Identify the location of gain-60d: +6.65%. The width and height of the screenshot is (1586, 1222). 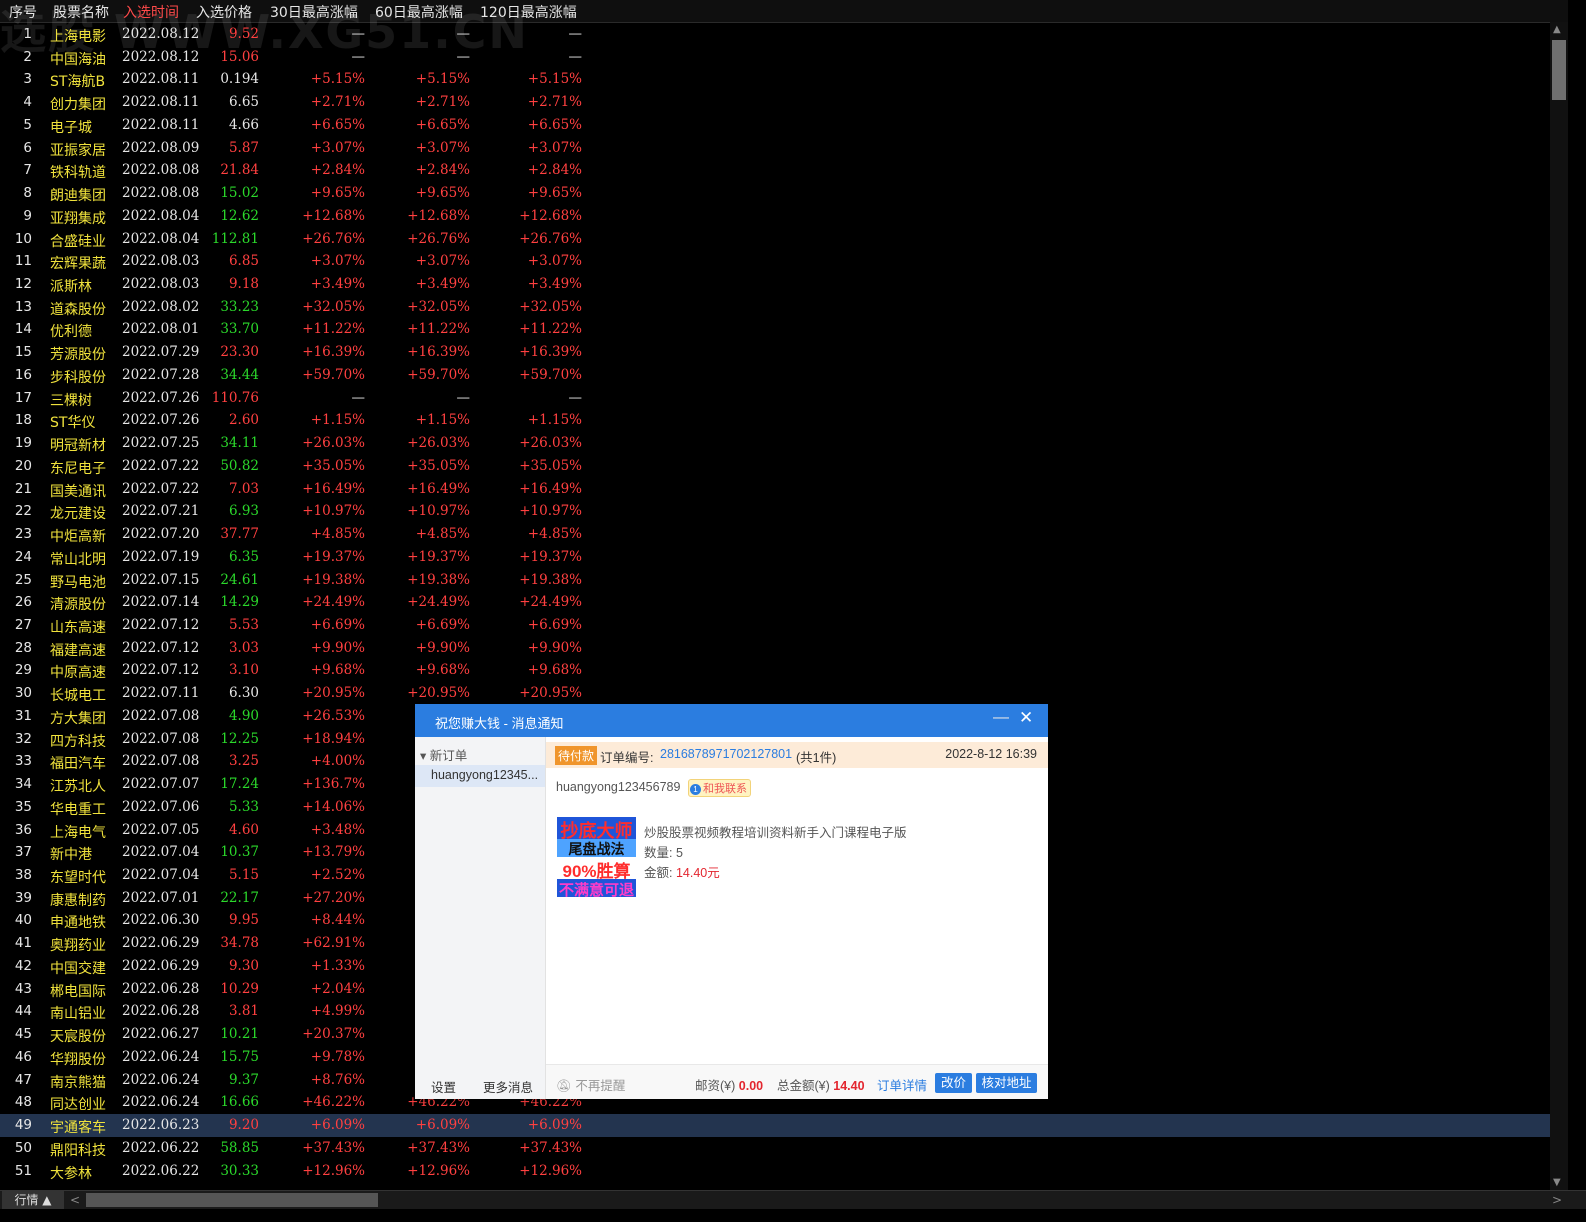
(442, 124).